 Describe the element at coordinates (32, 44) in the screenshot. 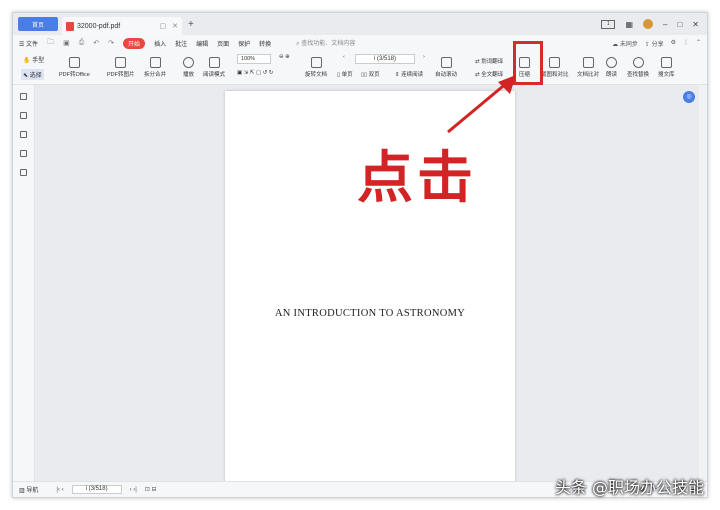

I see `menu-file-label: 文件` at that location.